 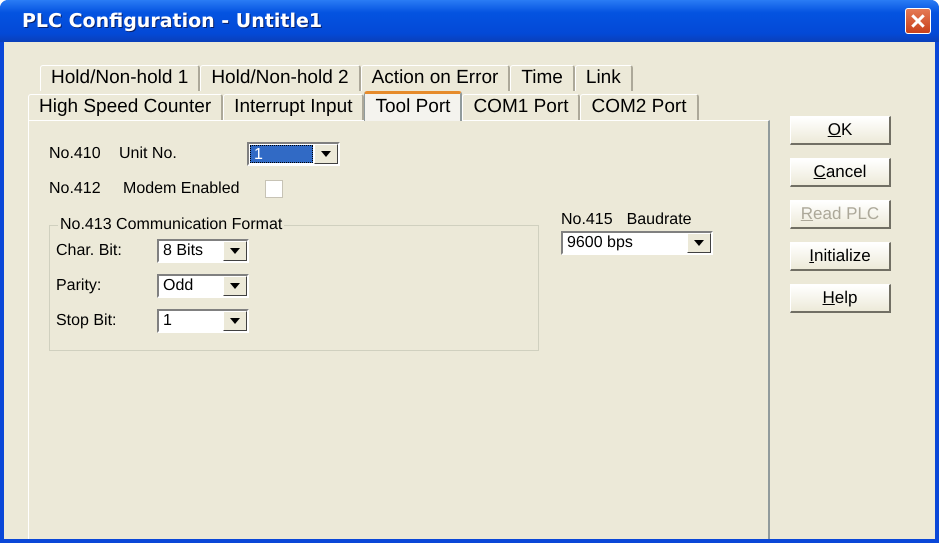 I want to click on dialog-button: Initialize, so click(x=840, y=256).